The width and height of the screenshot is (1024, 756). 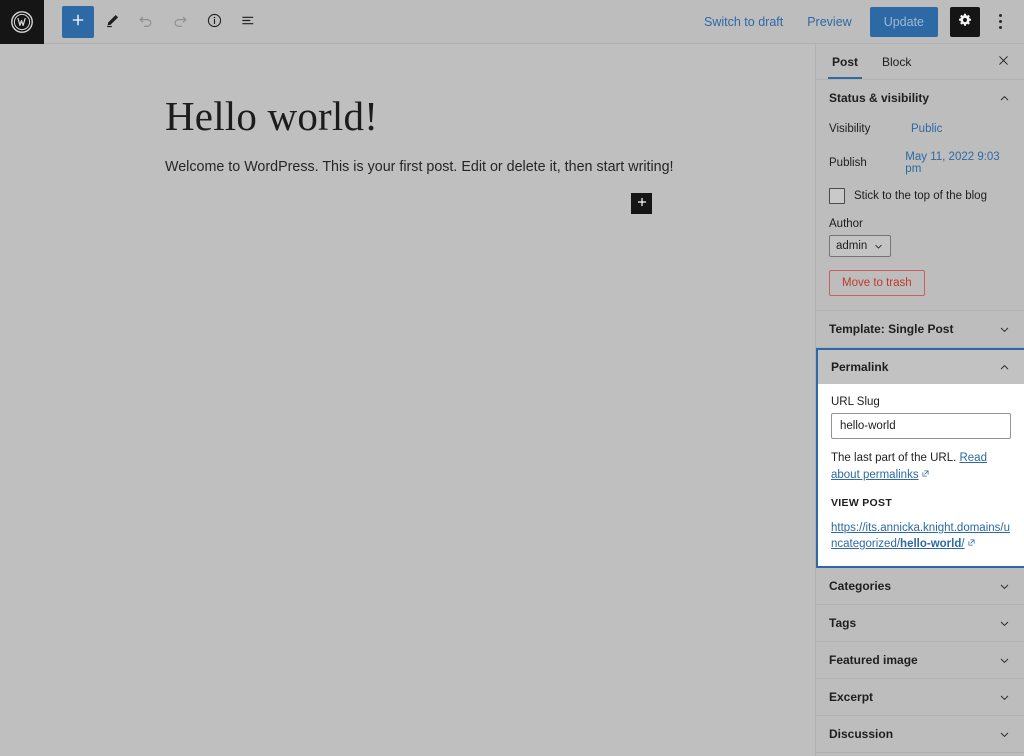 I want to click on close-x-icon, so click(x=1003, y=62).